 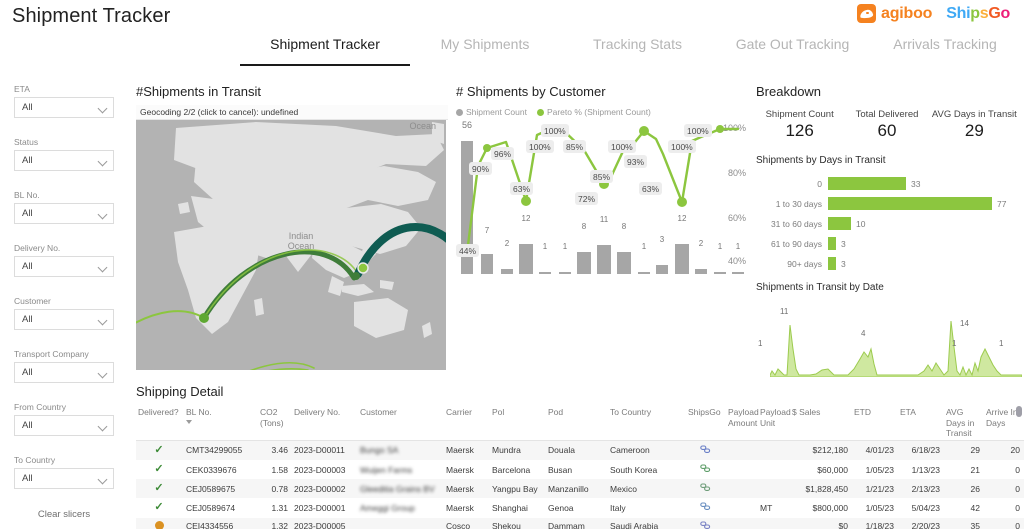 I want to click on agiboo-logo: agiboo, so click(x=894, y=13).